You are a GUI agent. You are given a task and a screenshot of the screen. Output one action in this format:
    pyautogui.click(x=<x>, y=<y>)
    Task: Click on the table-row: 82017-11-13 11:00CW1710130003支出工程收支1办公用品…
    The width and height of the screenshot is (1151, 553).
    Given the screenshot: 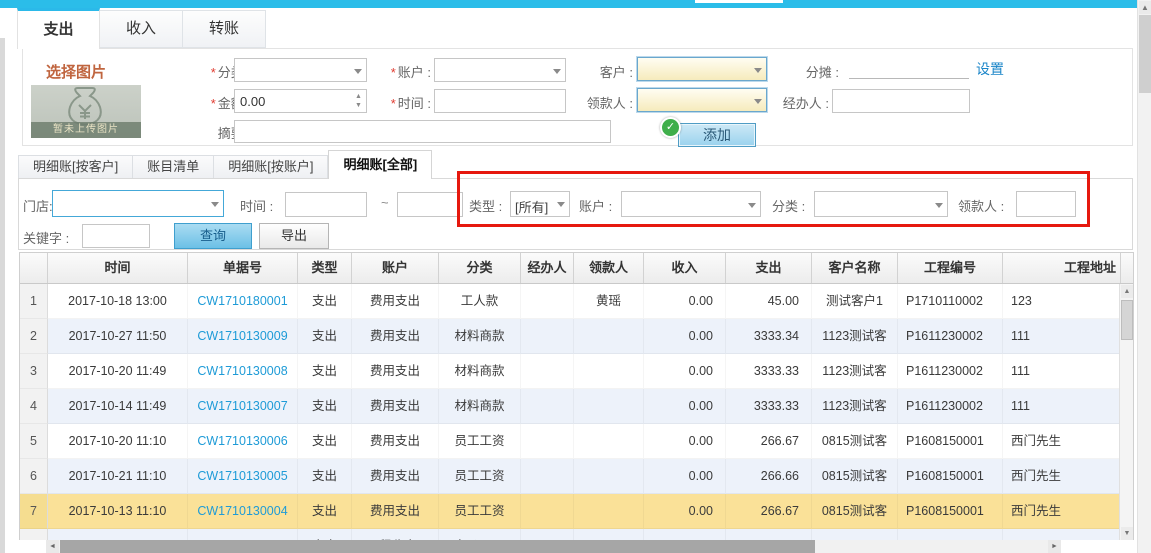 What is the action you would take?
    pyautogui.click(x=570, y=534)
    